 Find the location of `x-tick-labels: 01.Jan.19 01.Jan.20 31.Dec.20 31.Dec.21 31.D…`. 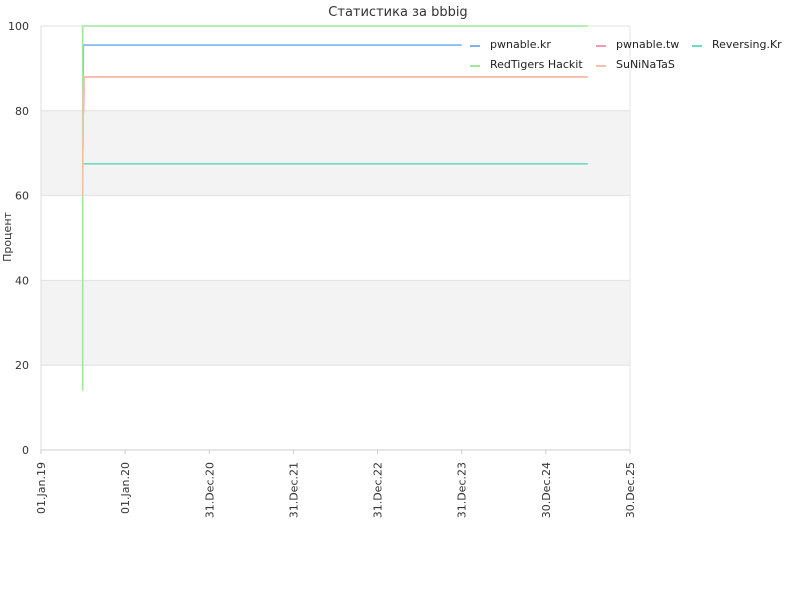

x-tick-labels: 01.Jan.19 01.Jan.20 31.Dec.20 31.Dec.21 31.D… is located at coordinates (336, 490).